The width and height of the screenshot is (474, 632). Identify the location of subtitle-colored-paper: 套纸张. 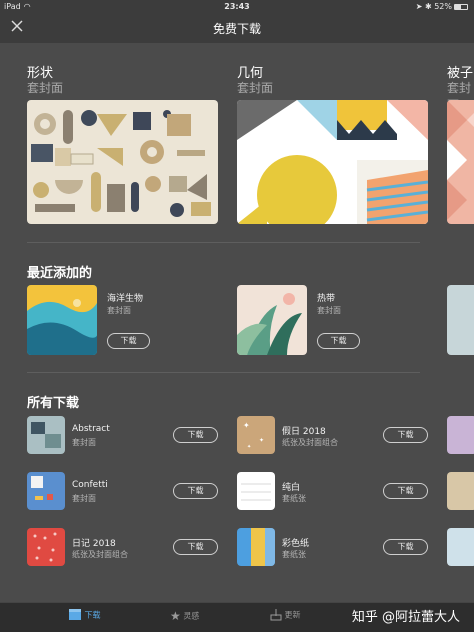
(294, 554).